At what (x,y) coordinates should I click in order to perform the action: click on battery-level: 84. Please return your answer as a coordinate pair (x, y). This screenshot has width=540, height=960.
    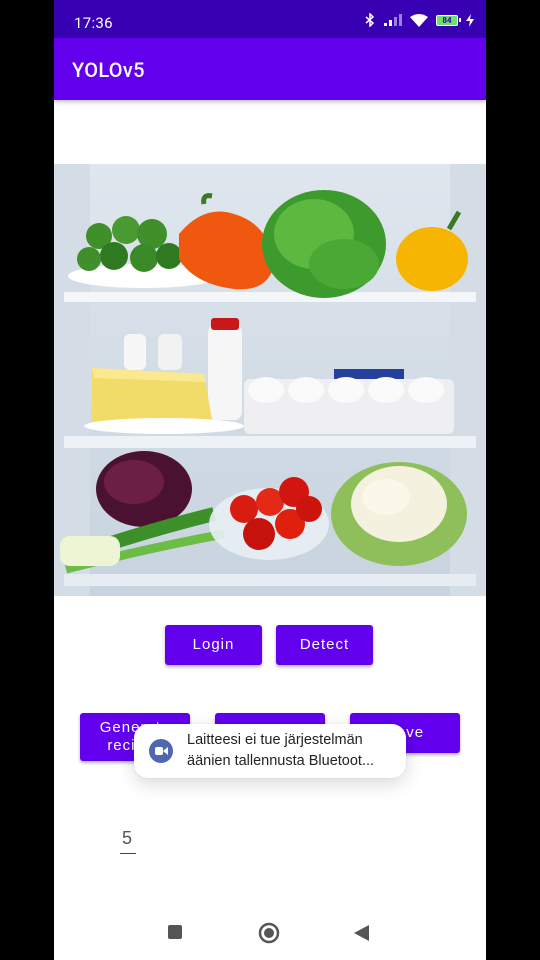
    Looking at the image, I should click on (447, 20).